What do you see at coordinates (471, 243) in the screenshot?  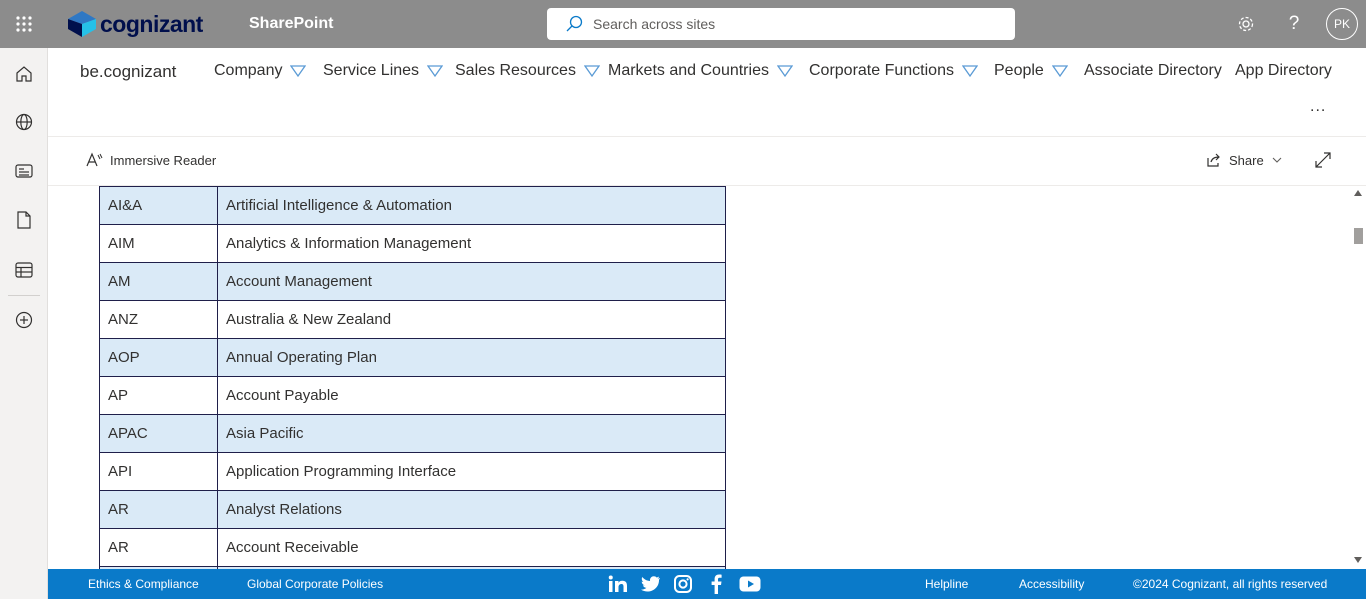 I see `meaning-cell: Analytics & Information Management` at bounding box center [471, 243].